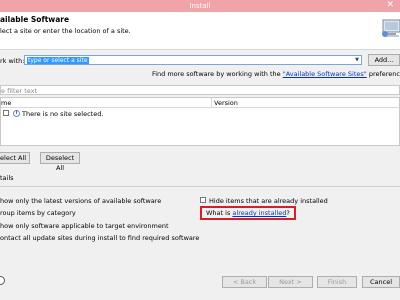  I want to click on filter-input: e filter text, so click(200, 90).